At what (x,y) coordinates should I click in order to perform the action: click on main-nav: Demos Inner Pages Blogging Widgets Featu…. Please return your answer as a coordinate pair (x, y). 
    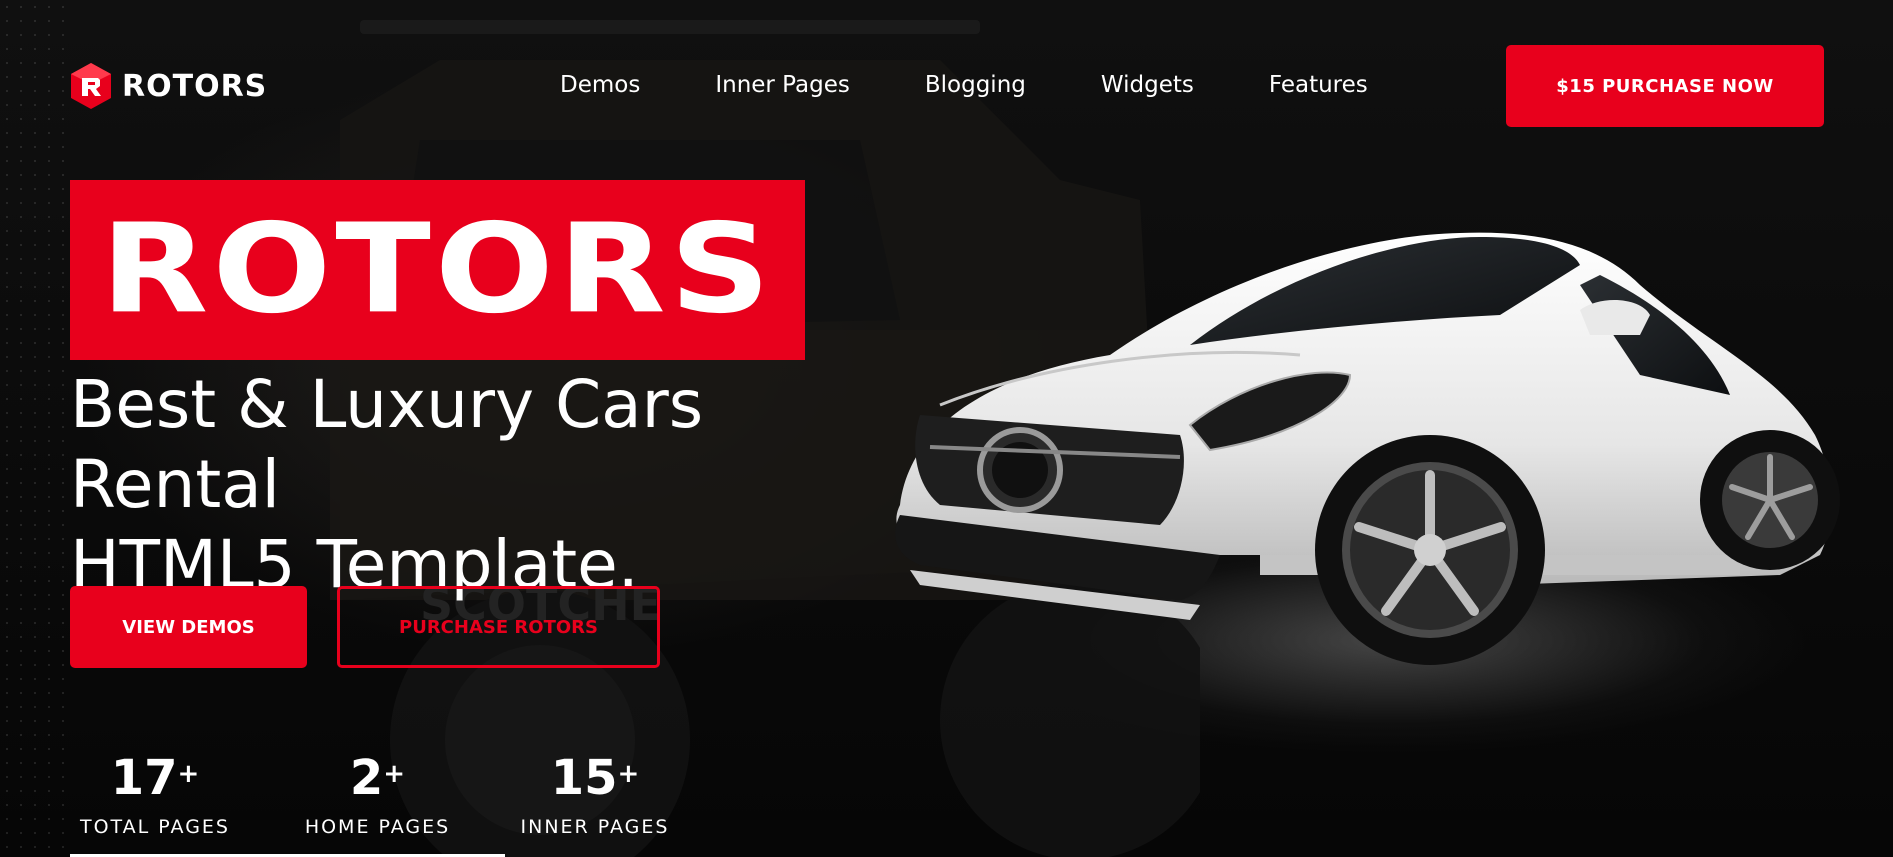
    Looking at the image, I should click on (964, 85).